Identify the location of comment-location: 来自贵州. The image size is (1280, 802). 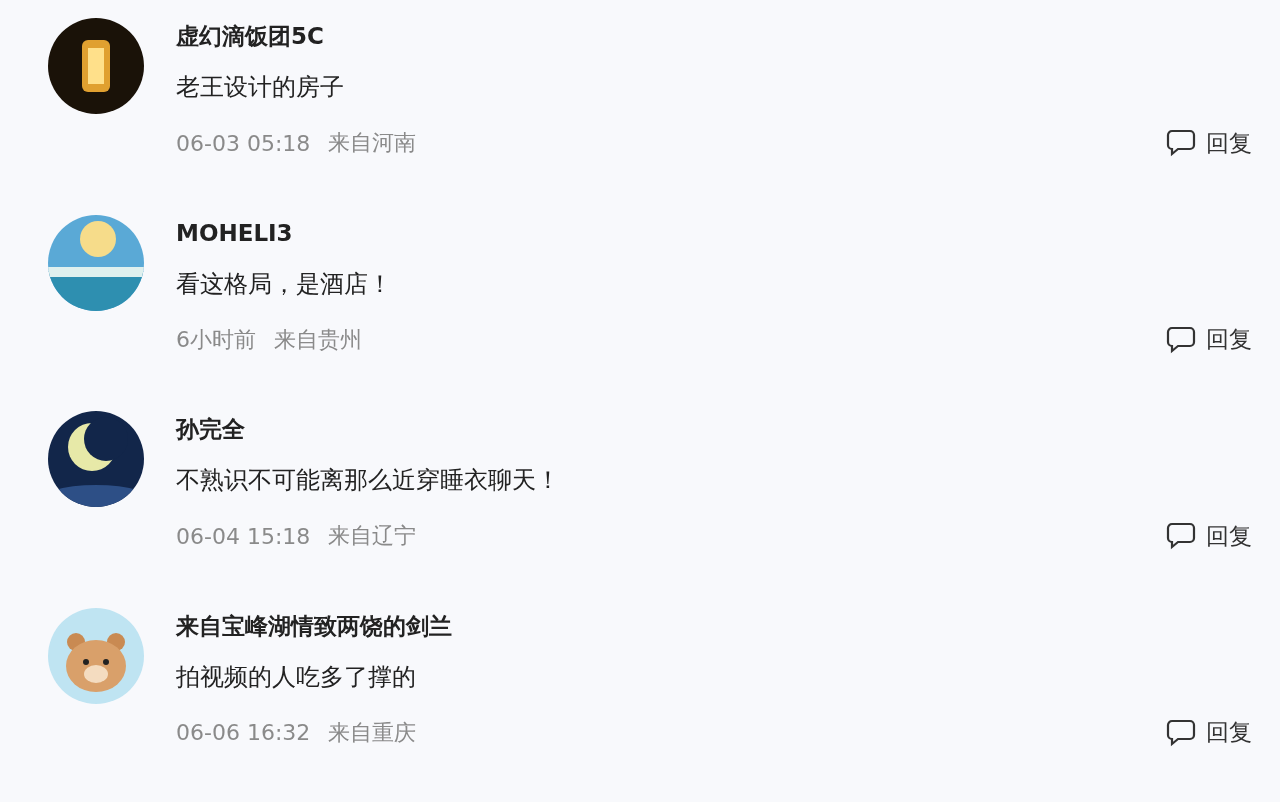
(318, 339).